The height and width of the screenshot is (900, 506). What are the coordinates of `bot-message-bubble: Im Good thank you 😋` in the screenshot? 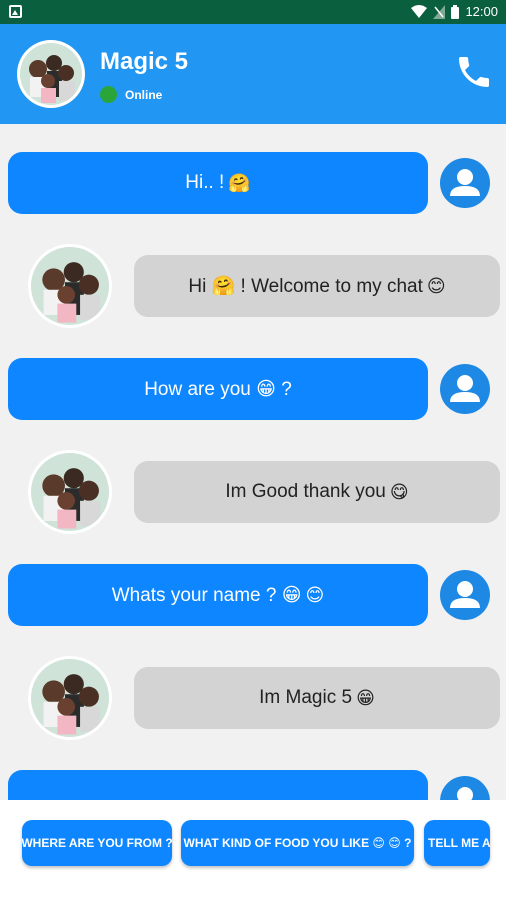 It's located at (317, 492).